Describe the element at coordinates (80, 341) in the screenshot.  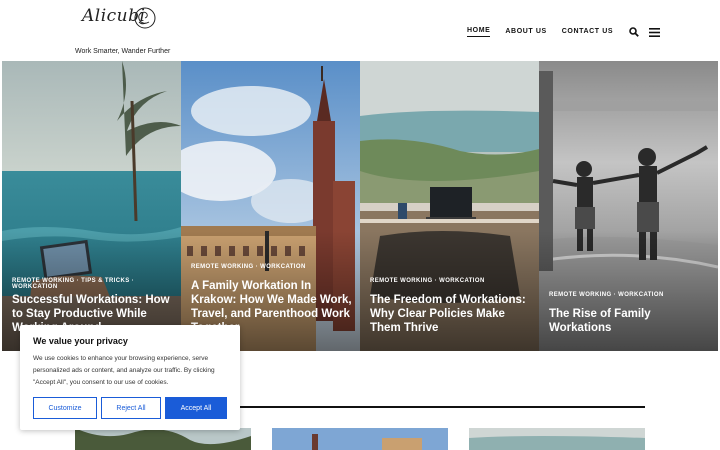
I see `cookie-title: We value your privacy` at that location.